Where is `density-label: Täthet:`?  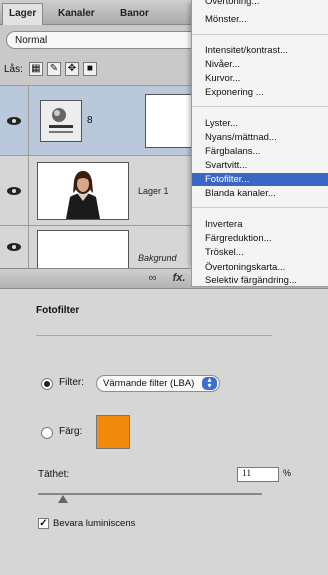
density-label: Täthet: is located at coordinates (54, 474).